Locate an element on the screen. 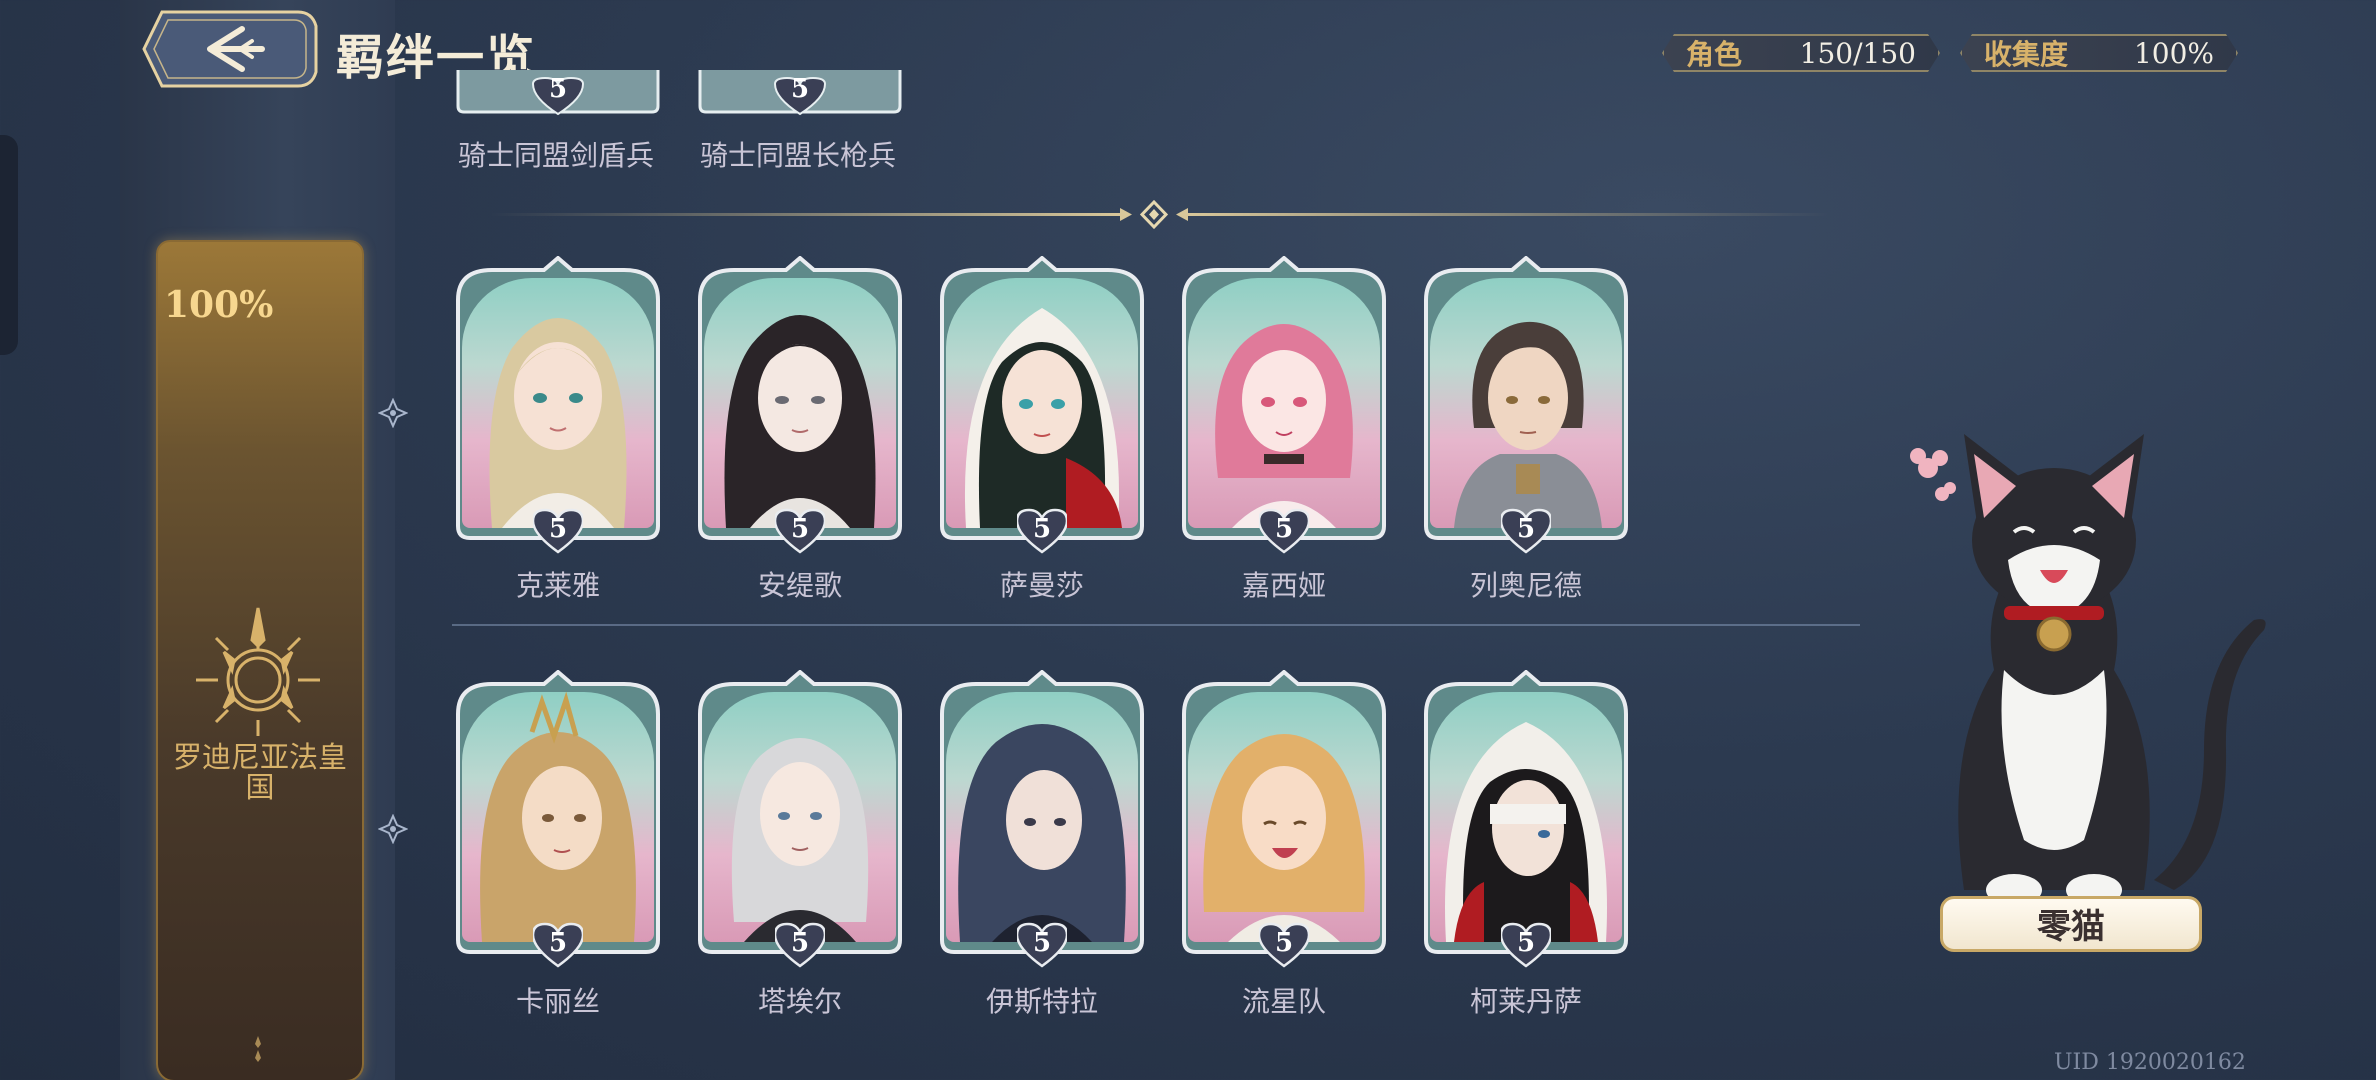 This screenshot has width=2376, height=1080. character-name: 骑士同盟剑盾兵 is located at coordinates (556, 155).